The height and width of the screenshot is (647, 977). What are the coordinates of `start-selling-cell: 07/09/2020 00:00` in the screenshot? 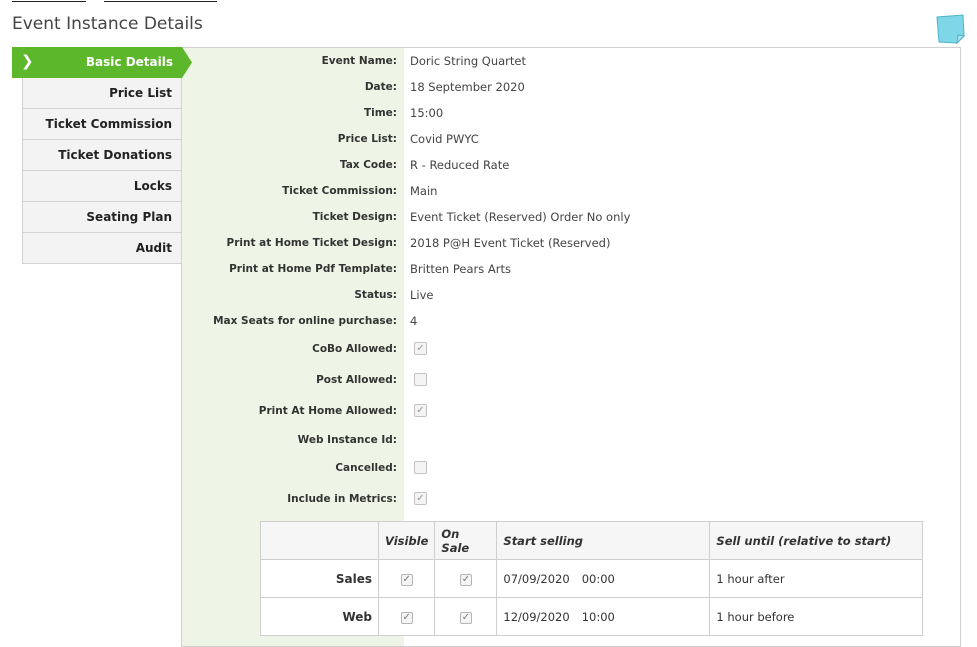 It's located at (603, 578).